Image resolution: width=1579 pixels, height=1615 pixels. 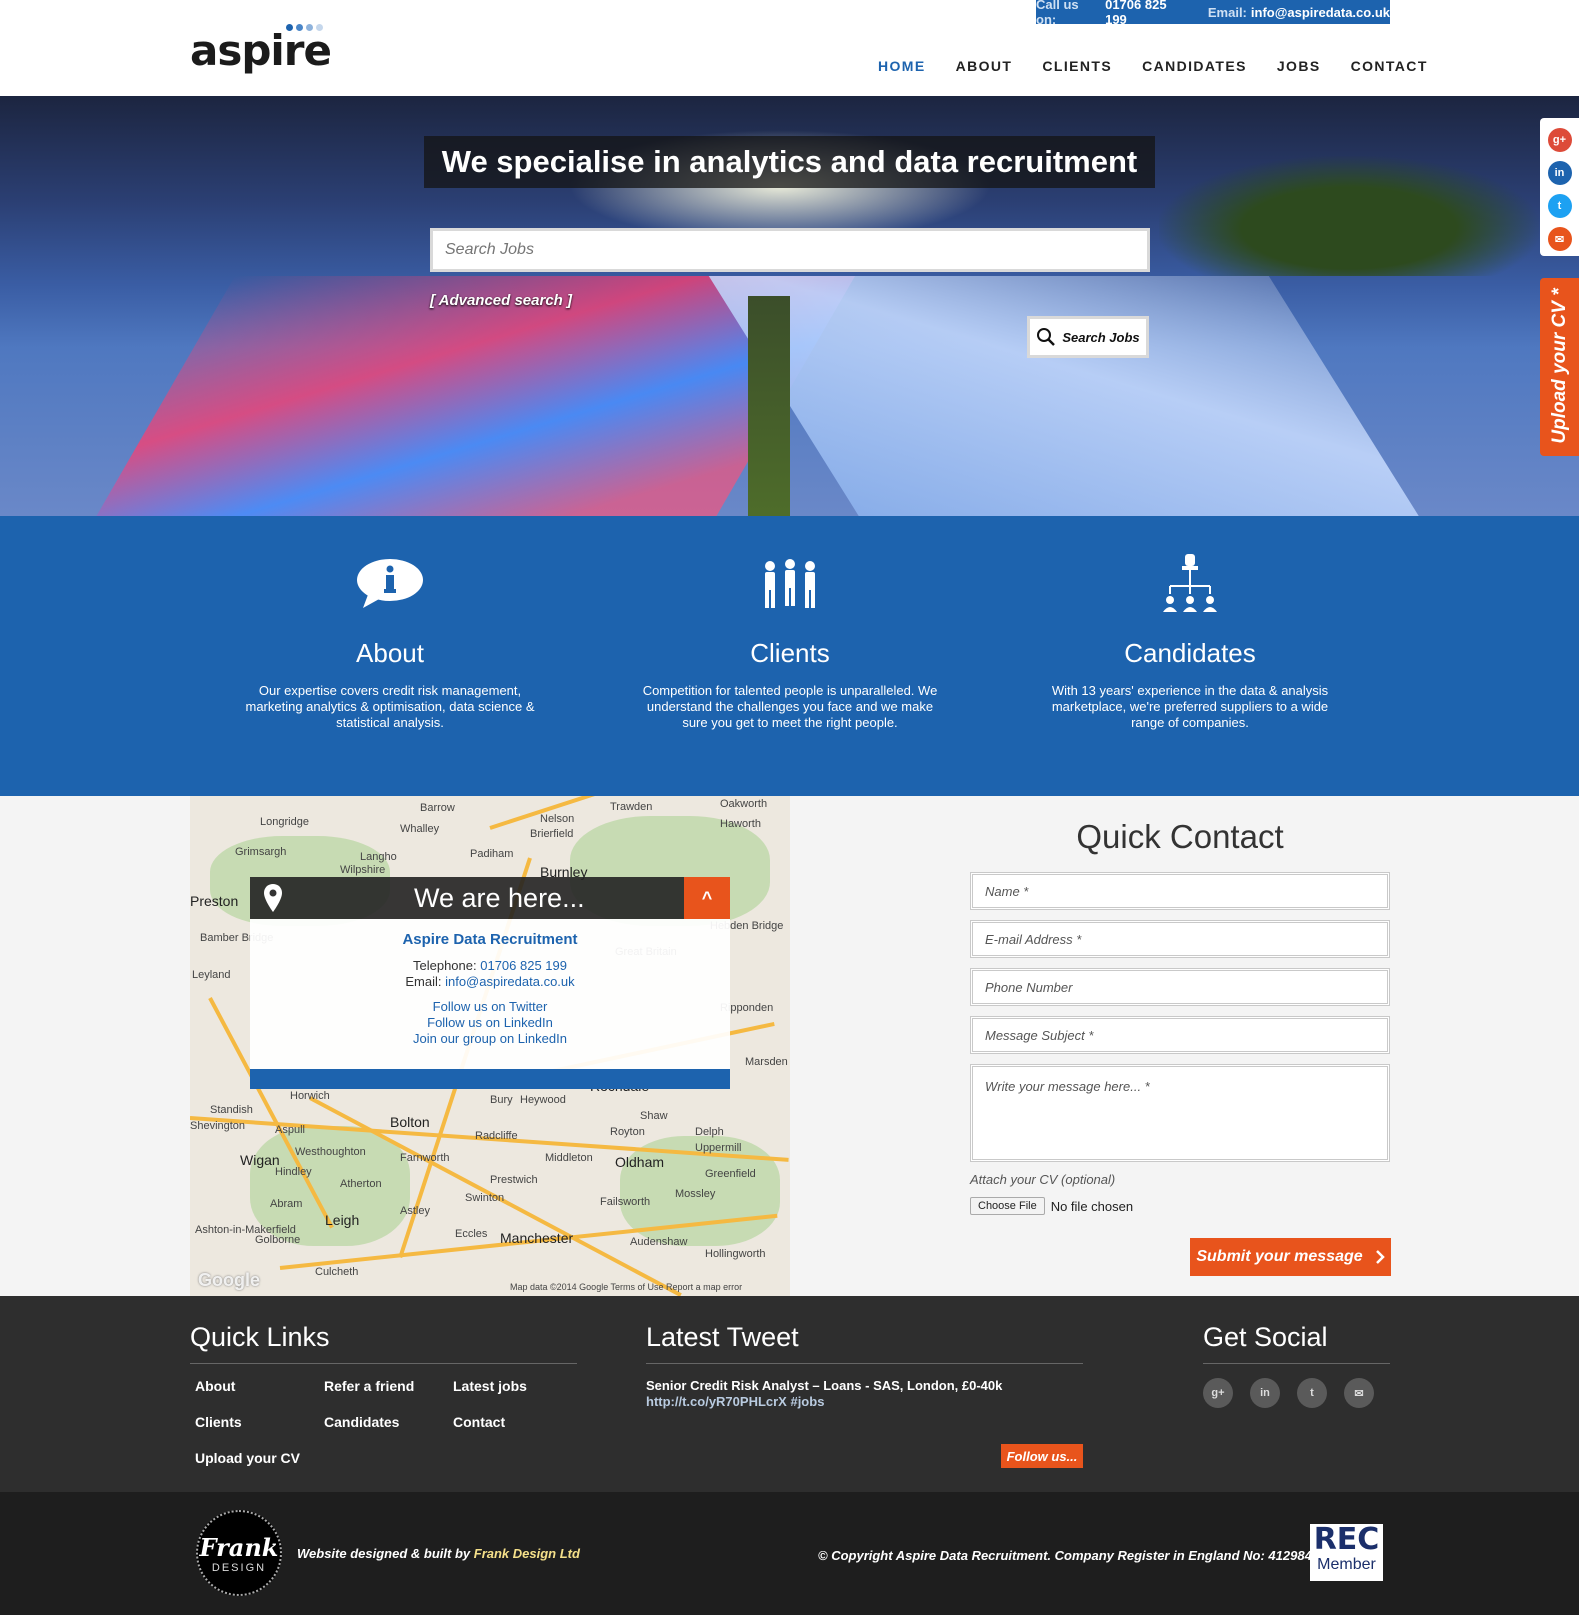 I want to click on follow-linkedin-link: Follow us on LinkedIn, so click(x=490, y=1023).